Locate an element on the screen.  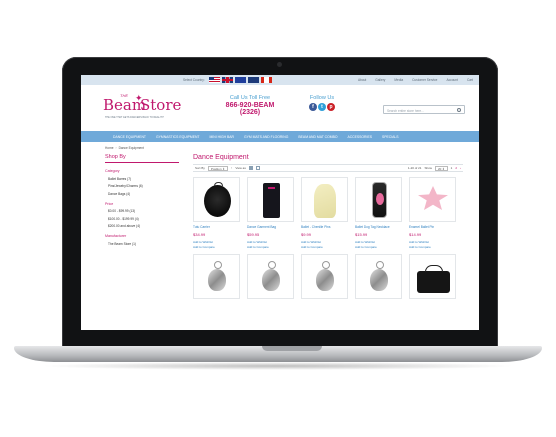
category-item: Ballet Barres (7) is located at coordinates (144, 179).